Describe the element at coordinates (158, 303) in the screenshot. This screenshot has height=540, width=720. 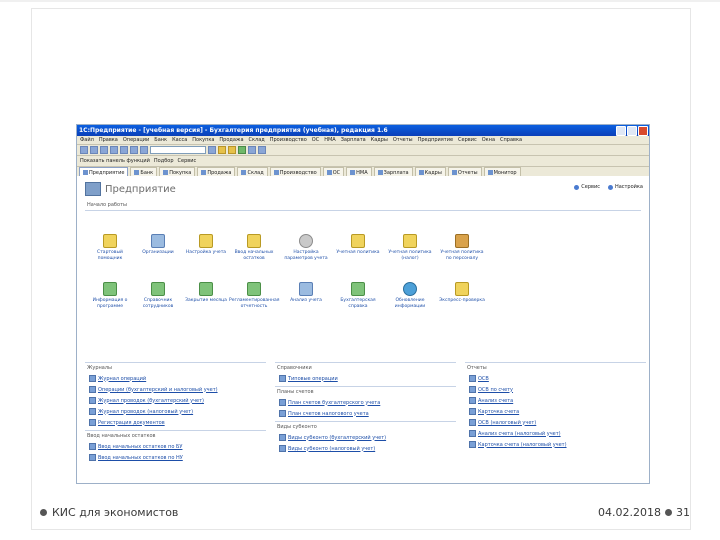
I see `action-label: Справочник сотрудников` at that location.